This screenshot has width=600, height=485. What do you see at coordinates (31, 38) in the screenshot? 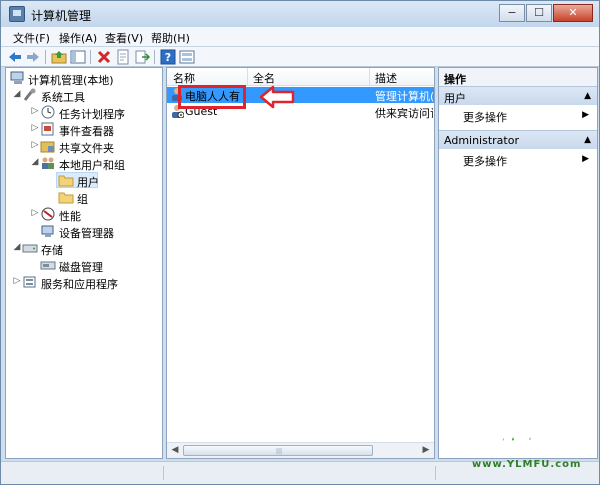
I see `menu-file: 文件(F)` at bounding box center [31, 38].